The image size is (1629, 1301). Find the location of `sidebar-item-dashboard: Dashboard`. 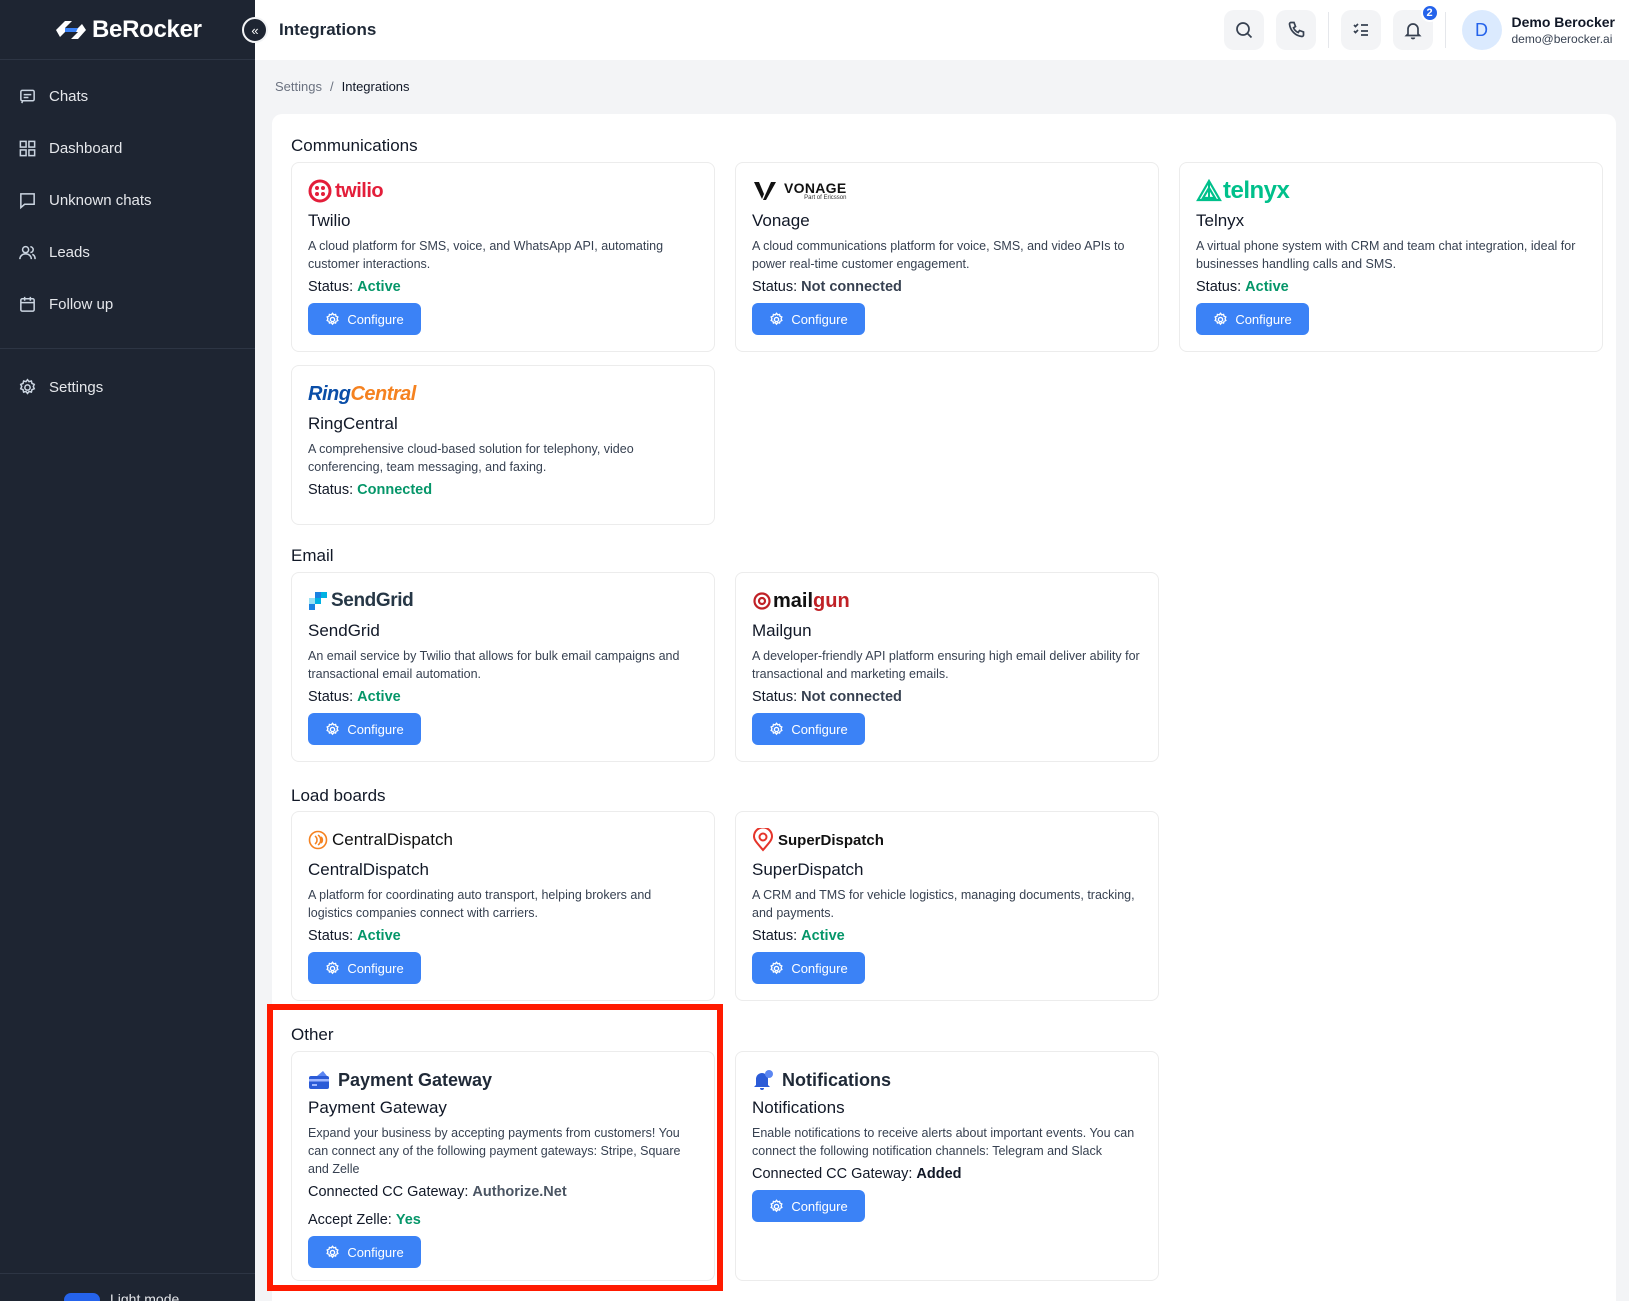

sidebar-item-dashboard: Dashboard is located at coordinates (127, 148).